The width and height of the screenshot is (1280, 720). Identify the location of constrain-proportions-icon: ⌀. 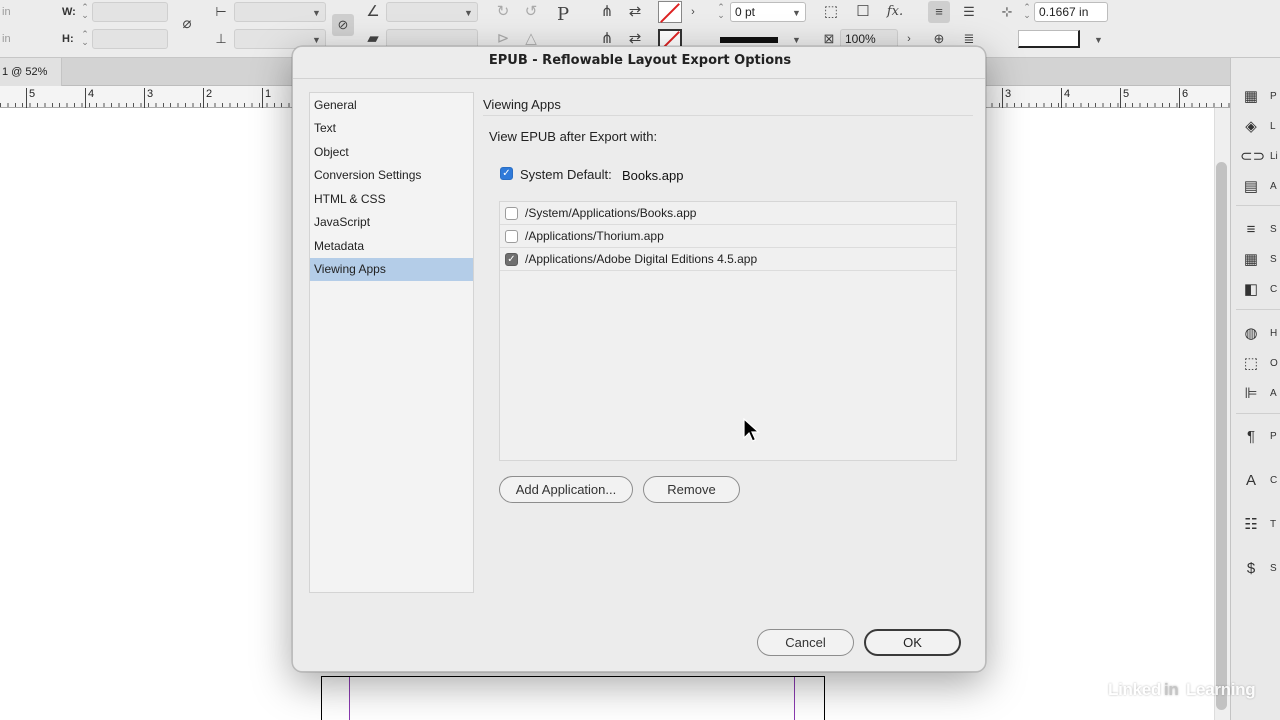
(187, 24).